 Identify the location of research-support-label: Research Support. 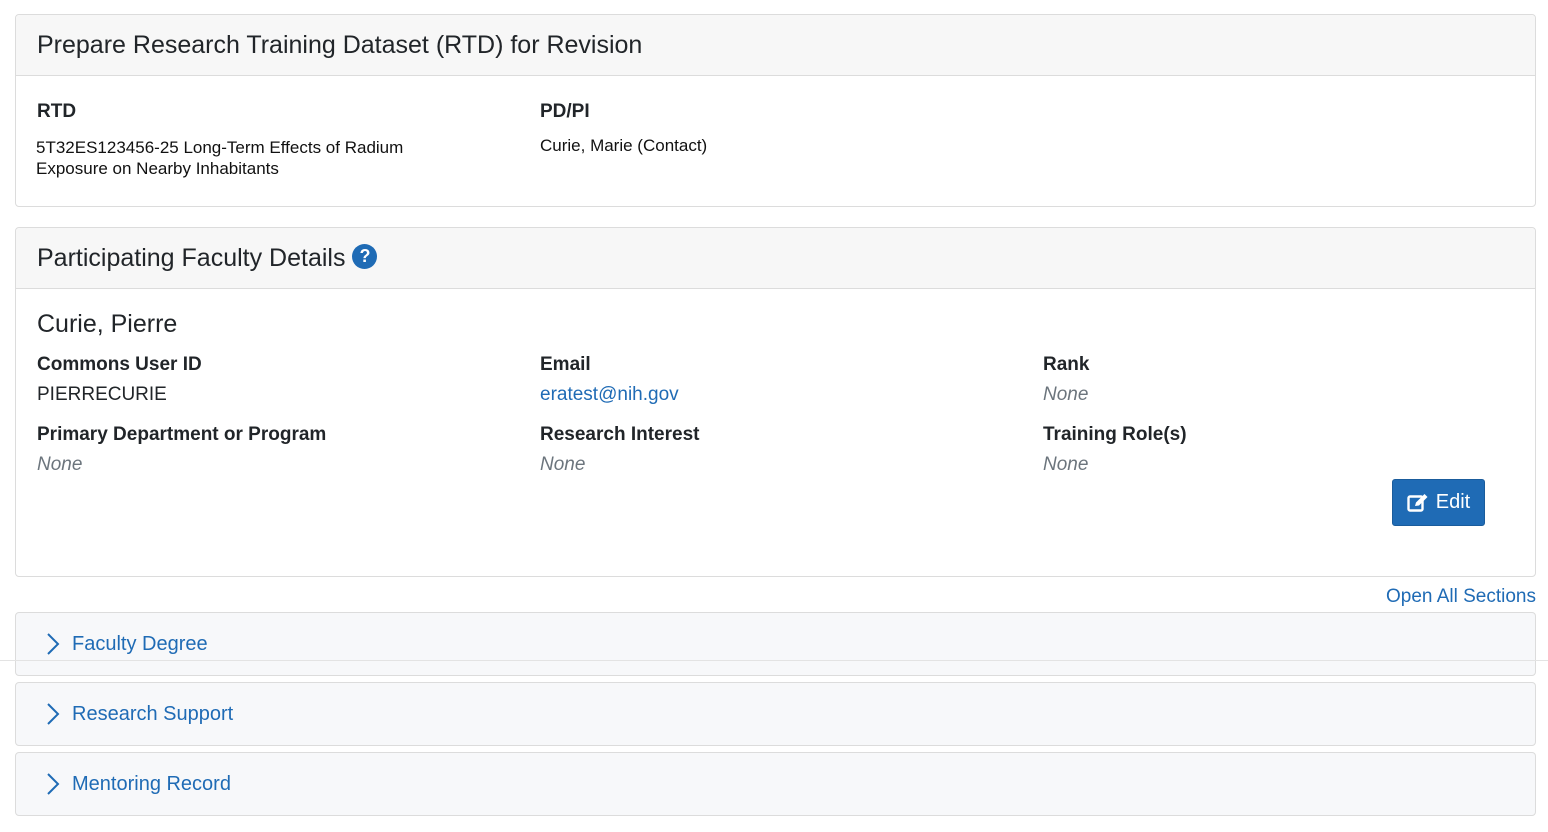
(153, 713).